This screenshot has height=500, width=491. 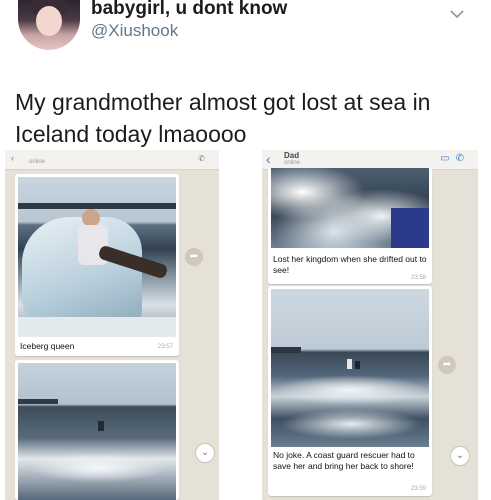 I want to click on photo-message: Iceberg queen 23:57, so click(x=97, y=265).